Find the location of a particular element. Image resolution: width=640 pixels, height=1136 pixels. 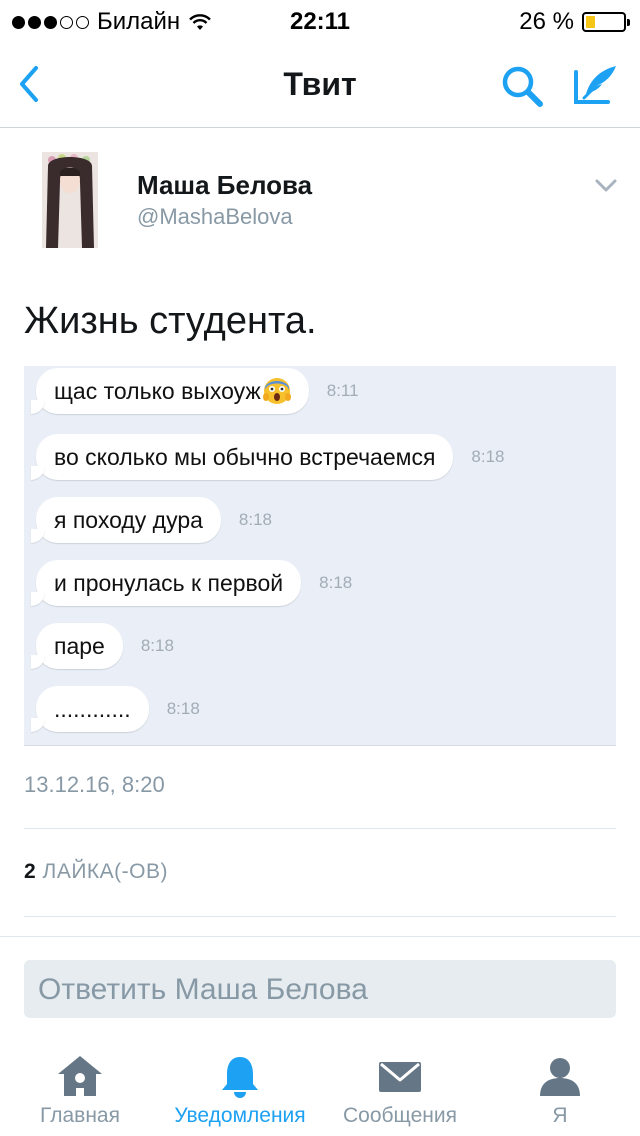

tab-home: Главная is located at coordinates (80, 1084).